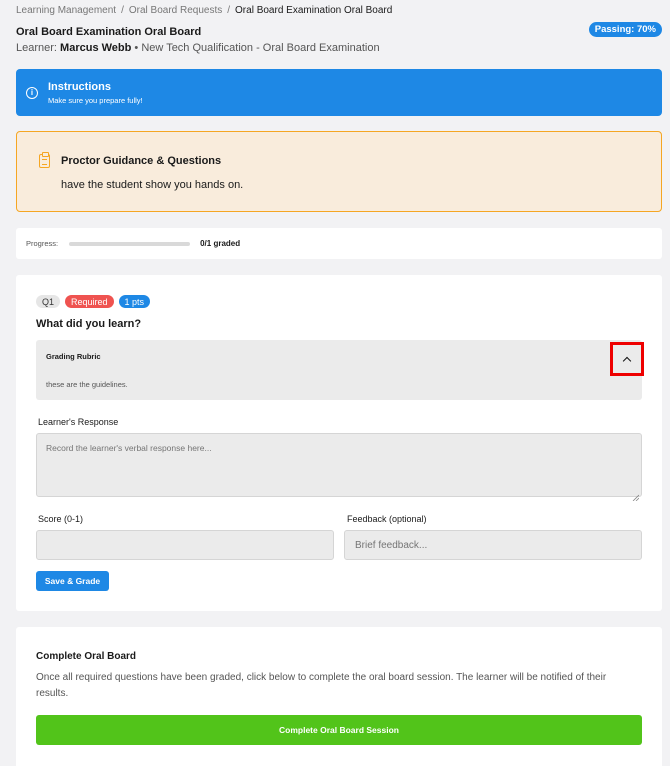 This screenshot has width=670, height=766. Describe the element at coordinates (636, 495) in the screenshot. I see `resize-grip-icon` at that location.